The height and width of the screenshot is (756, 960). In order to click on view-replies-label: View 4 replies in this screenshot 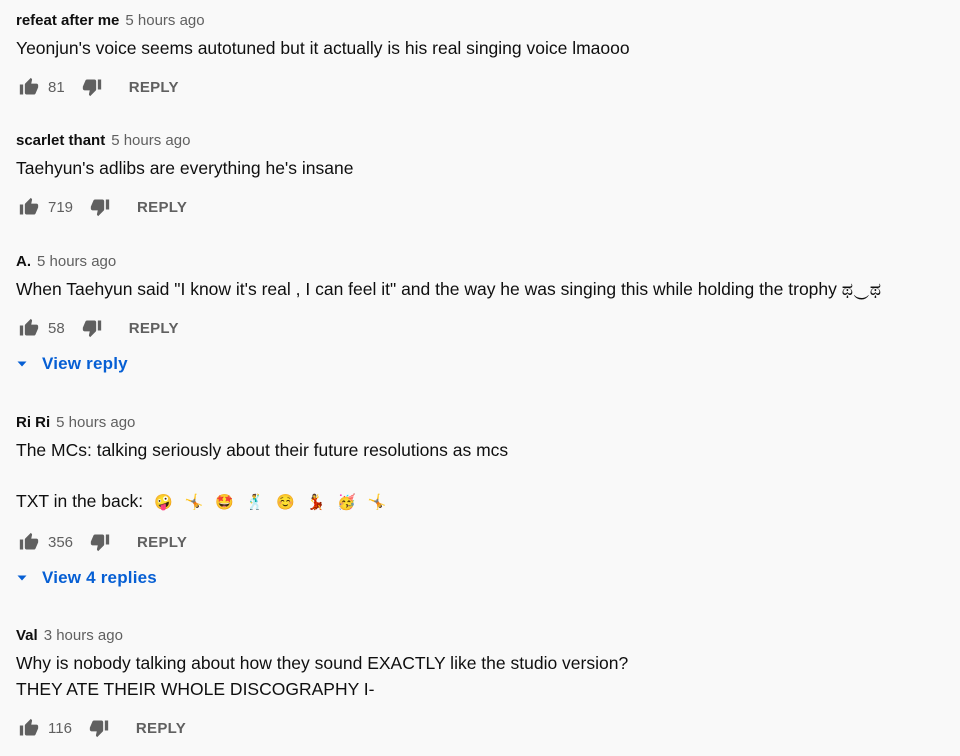, I will do `click(99, 577)`.